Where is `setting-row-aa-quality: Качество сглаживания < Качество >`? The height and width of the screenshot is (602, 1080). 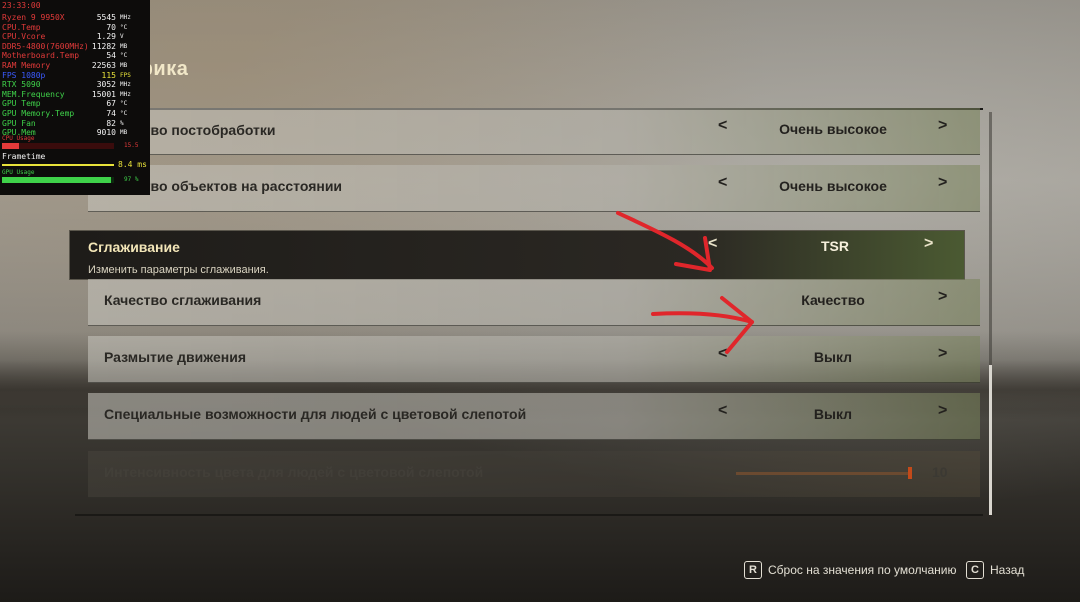
setting-row-aa-quality: Качество сглаживания < Качество > is located at coordinates (534, 302).